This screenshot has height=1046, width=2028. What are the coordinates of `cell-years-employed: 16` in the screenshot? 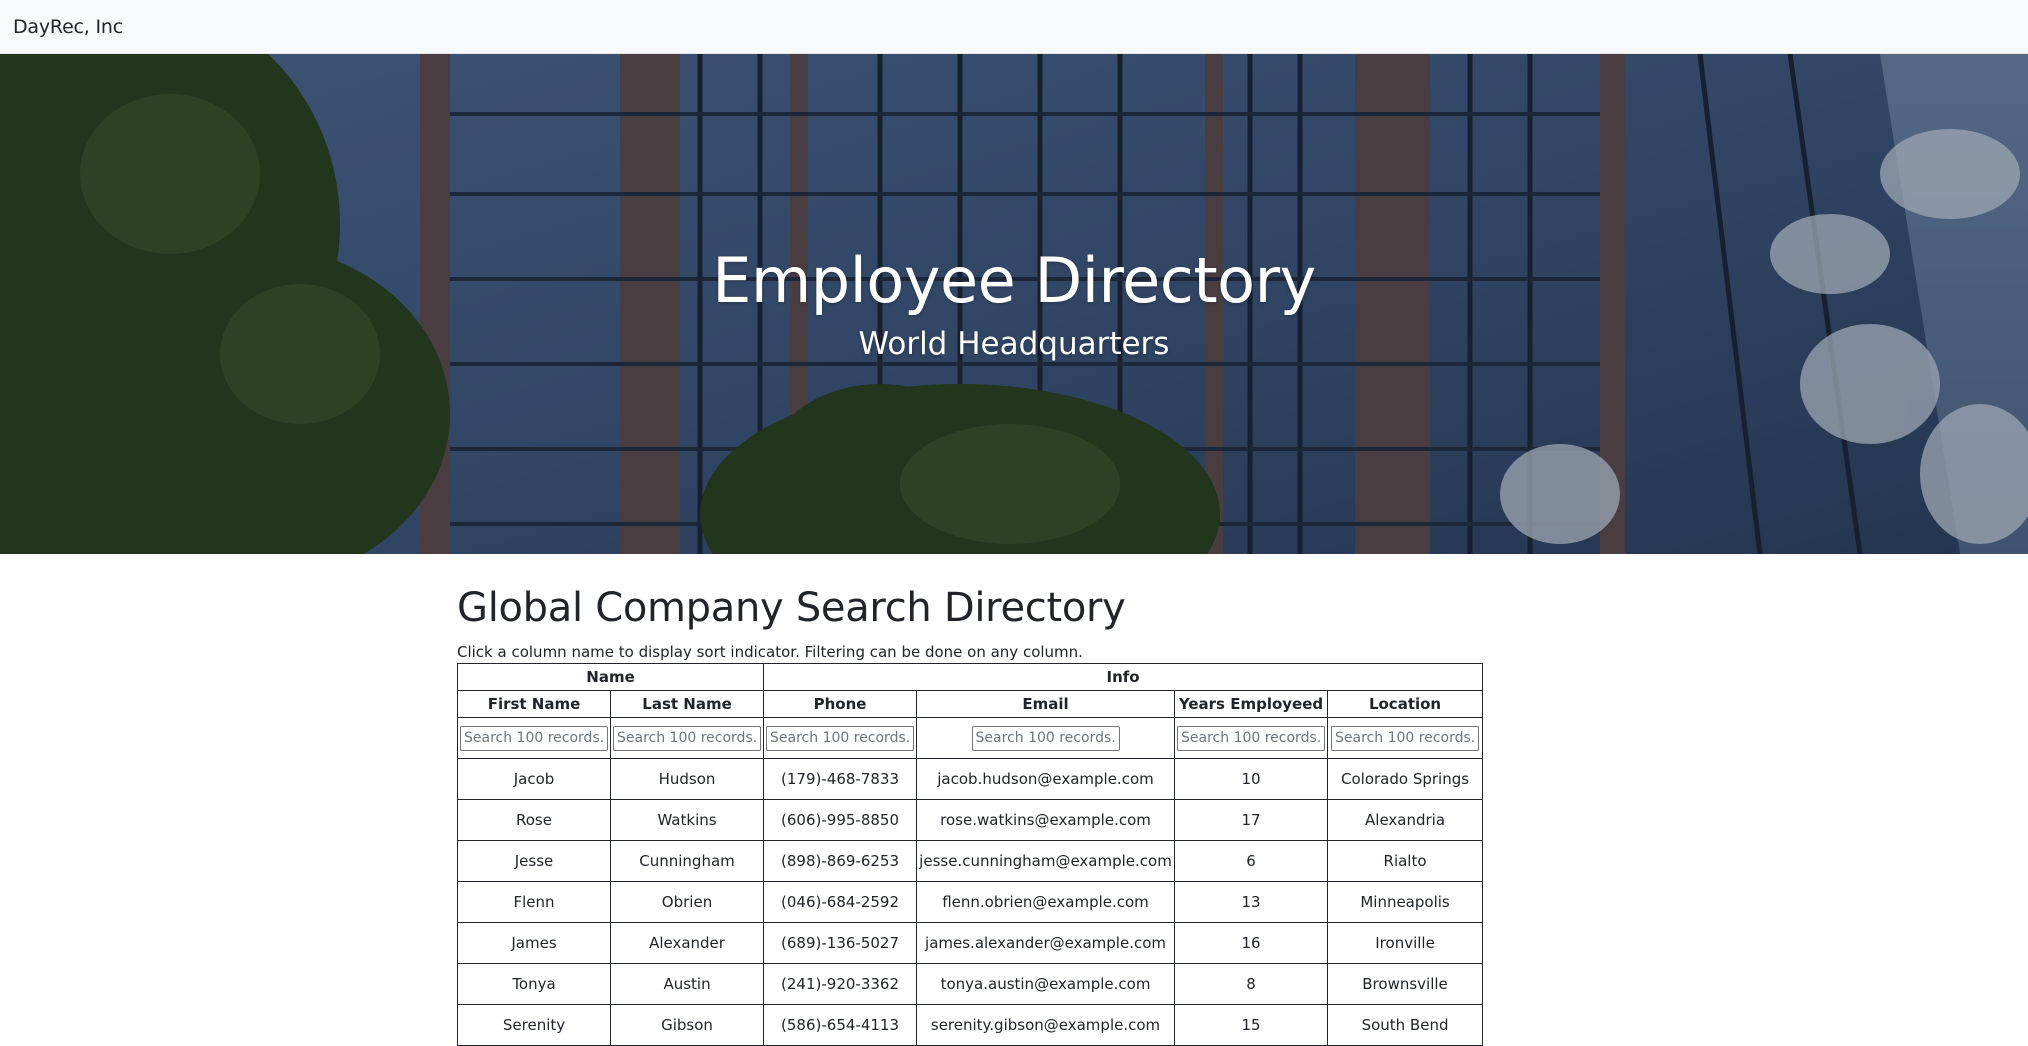 It's located at (1251, 943).